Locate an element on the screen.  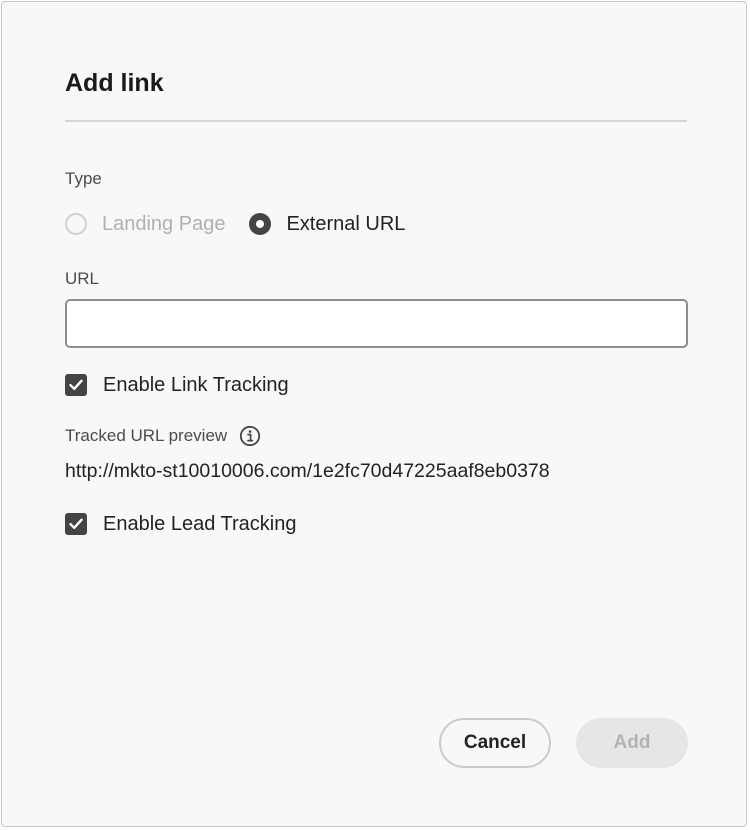
tracked-preview-header: Tracked URL preview is located at coordinates (163, 436).